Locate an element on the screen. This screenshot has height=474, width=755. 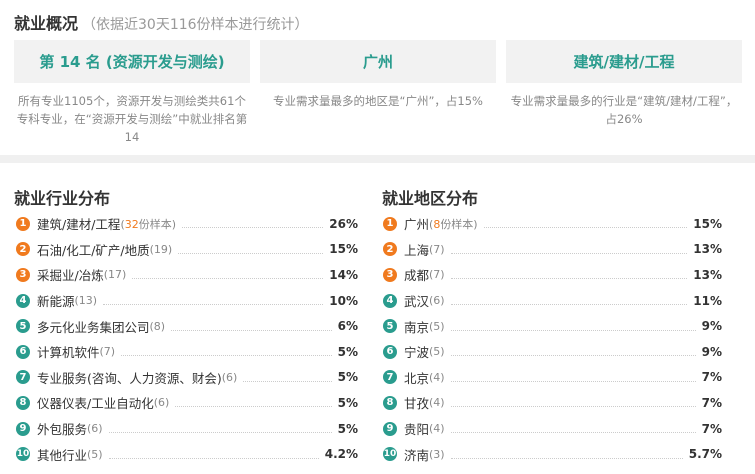
region-count: (4) is located at coordinates (437, 377).